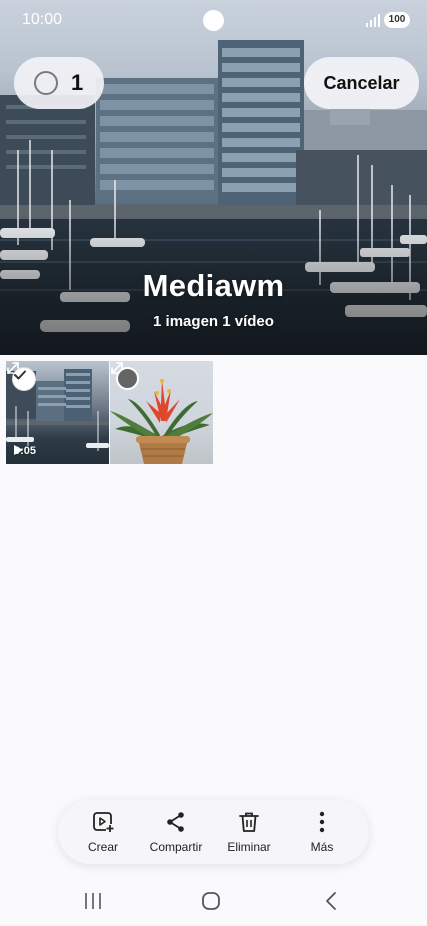 This screenshot has height=926, width=427. What do you see at coordinates (46, 83) in the screenshot?
I see `select-all-circle-icon` at bounding box center [46, 83].